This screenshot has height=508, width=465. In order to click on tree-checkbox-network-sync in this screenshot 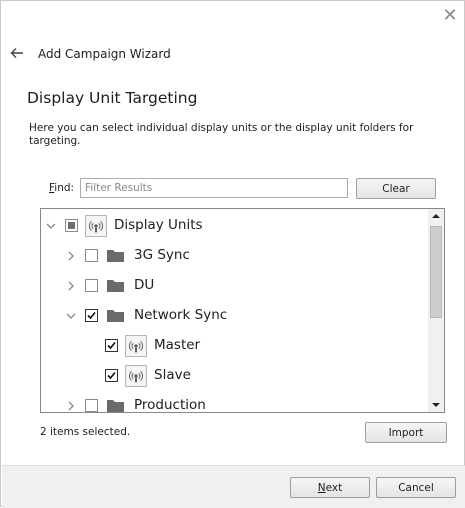, I will do `click(91, 315)`.